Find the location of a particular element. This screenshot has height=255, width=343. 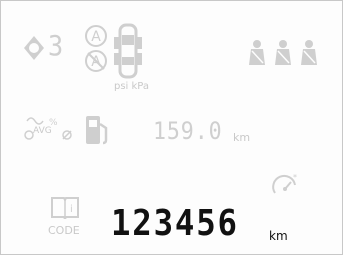

tire-pressure-units-label: psi kPa is located at coordinates (132, 86).